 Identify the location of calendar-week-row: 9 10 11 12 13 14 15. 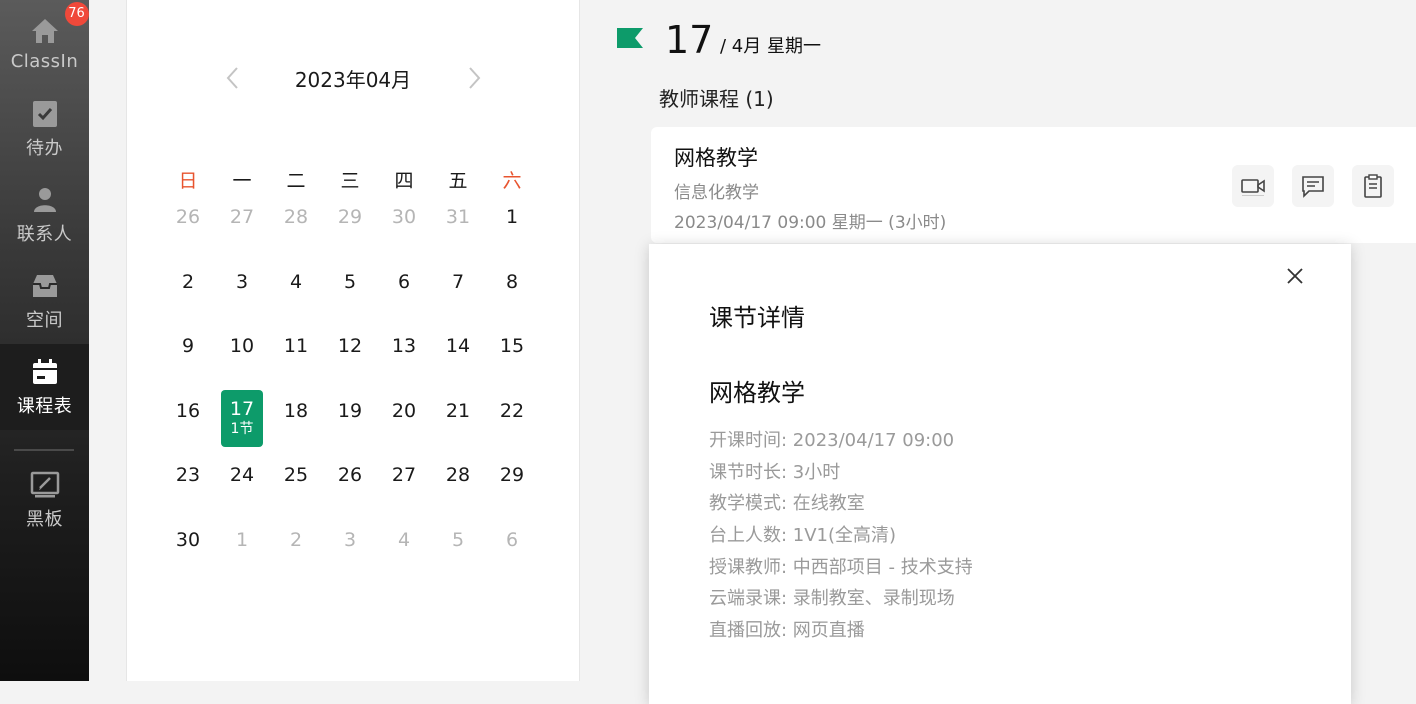
(350, 359).